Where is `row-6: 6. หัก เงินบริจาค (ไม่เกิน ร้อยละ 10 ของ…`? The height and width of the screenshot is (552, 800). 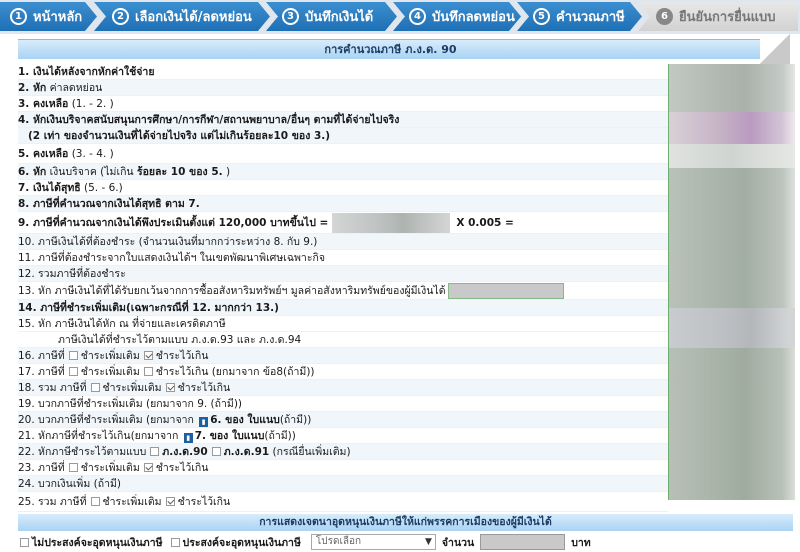 row-6: 6. หัก เงินบริจาค (ไม่เกิน ร้อยละ 10 ของ… is located at coordinates (343, 172).